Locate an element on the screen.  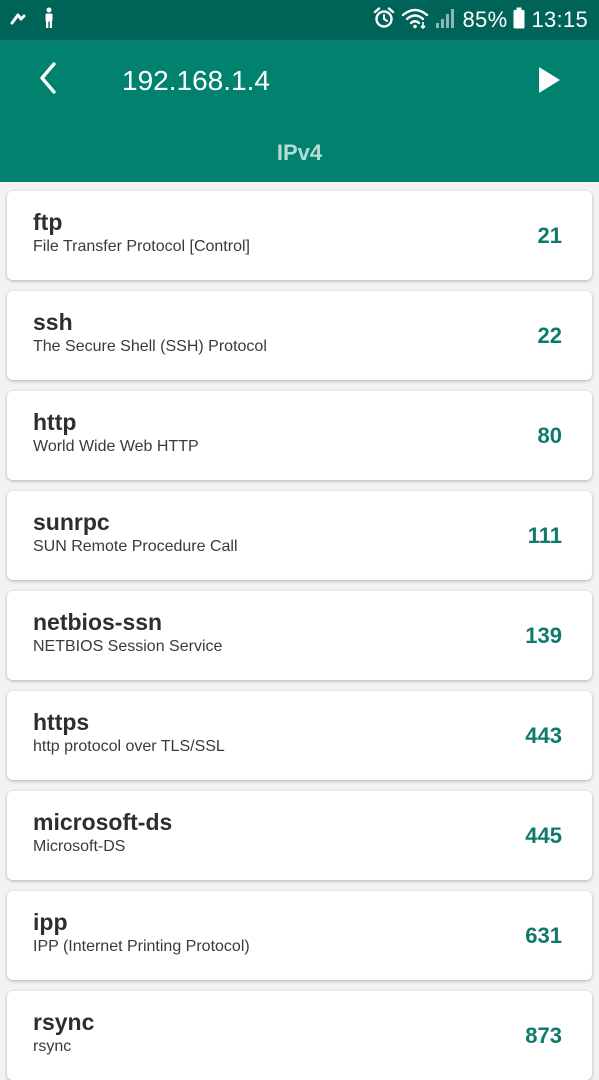
service-name: microsoft-ds is located at coordinates (103, 822).